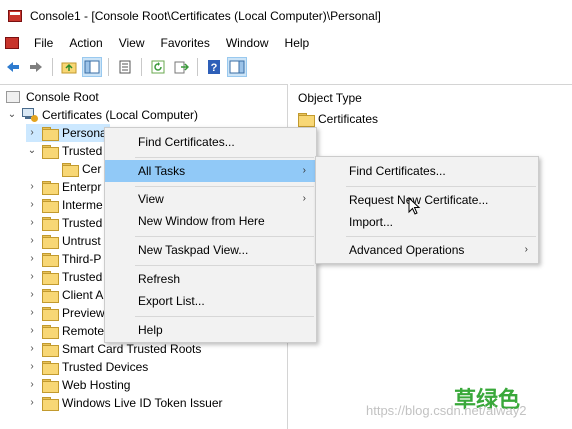 The image size is (572, 429). Describe the element at coordinates (214, 67) in the screenshot. I see `help-icon: ?` at that location.